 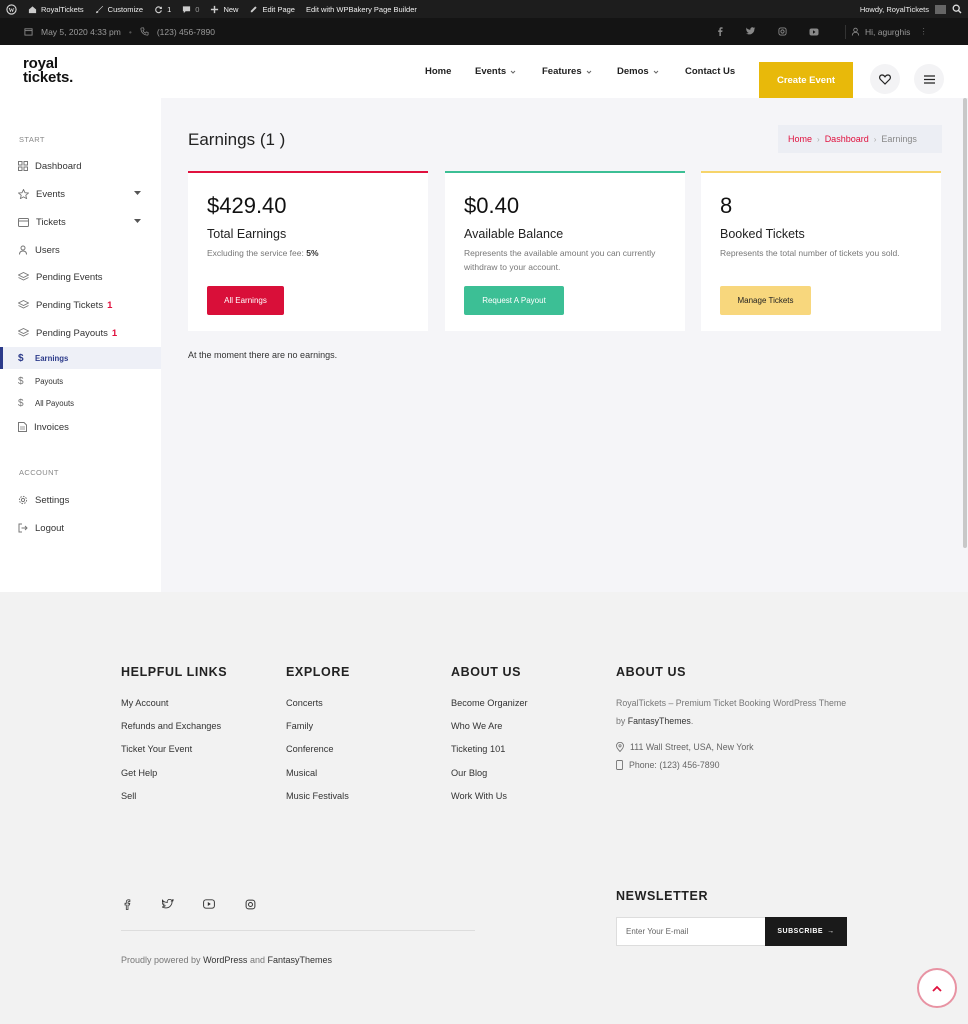 I want to click on breadcrumb-home: Home, so click(x=800, y=139).